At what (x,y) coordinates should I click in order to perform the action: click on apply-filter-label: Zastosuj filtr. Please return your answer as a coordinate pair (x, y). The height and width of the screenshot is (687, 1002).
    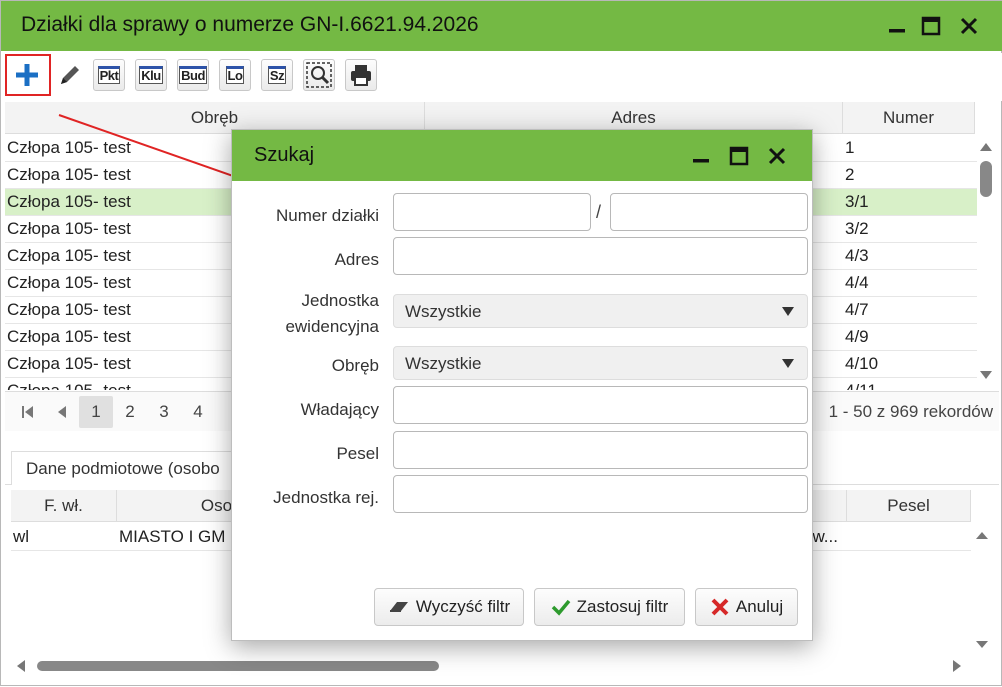
    Looking at the image, I should click on (622, 606).